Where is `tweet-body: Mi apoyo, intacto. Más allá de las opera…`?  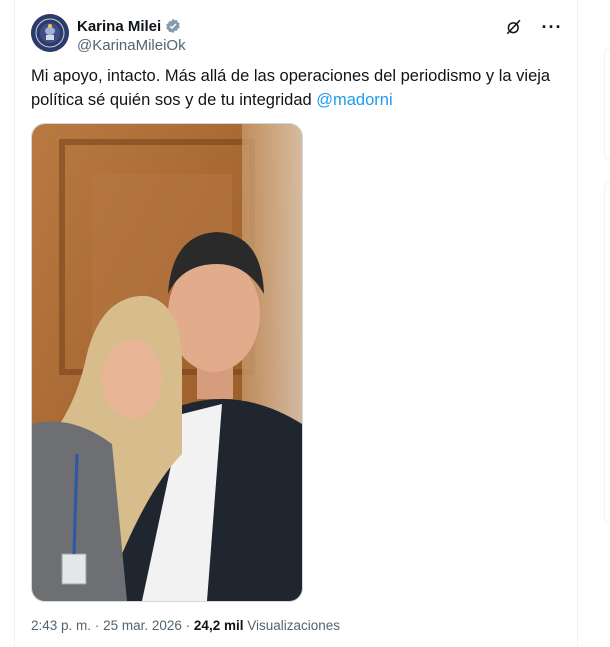 tweet-body: Mi apoyo, intacto. Más allá de las opera… is located at coordinates (291, 88).